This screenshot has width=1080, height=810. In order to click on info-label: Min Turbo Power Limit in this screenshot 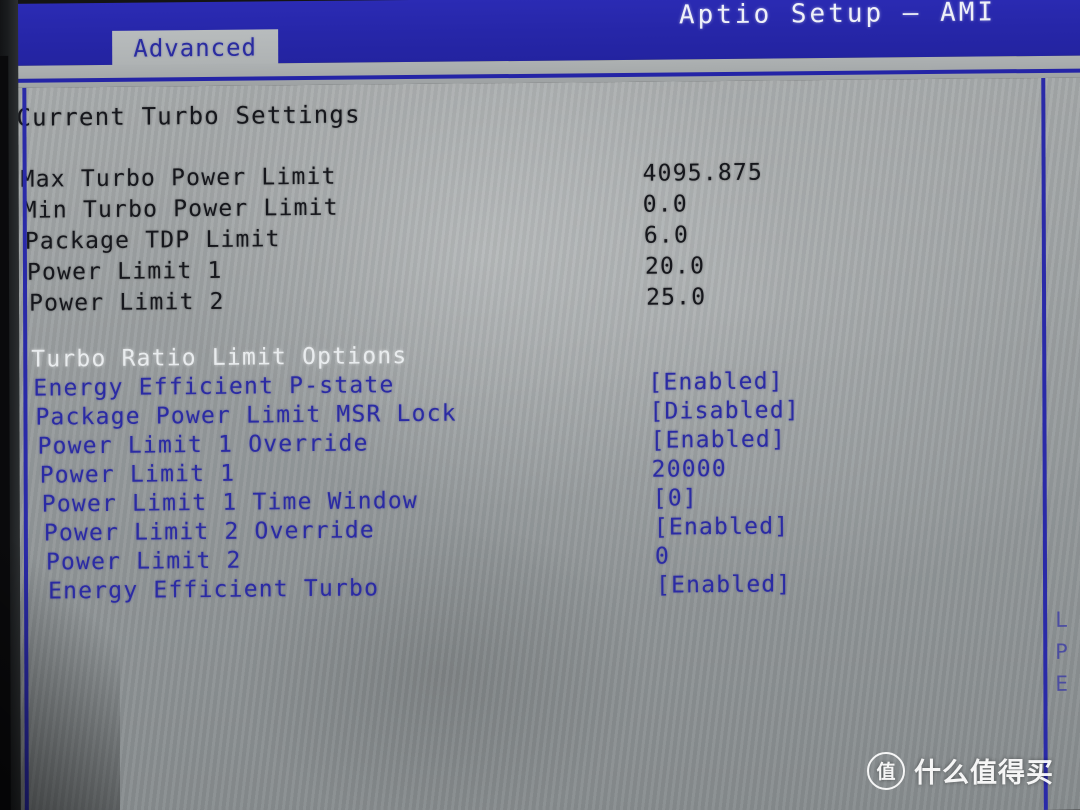, I will do `click(180, 209)`.